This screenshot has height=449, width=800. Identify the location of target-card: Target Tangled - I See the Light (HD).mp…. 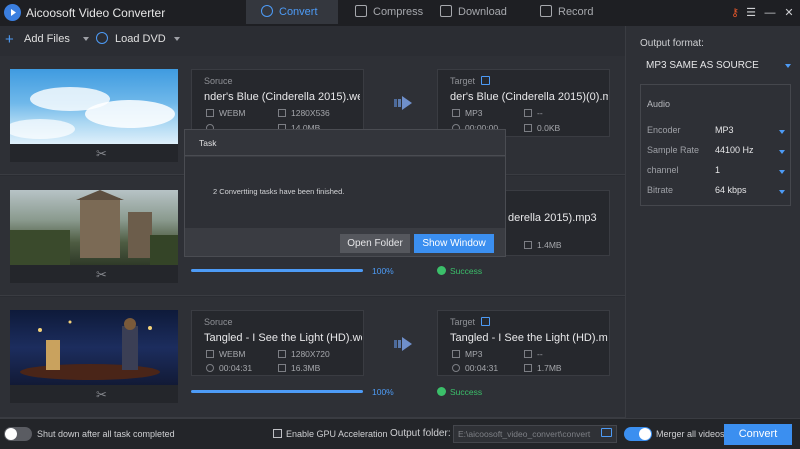
(523, 343).